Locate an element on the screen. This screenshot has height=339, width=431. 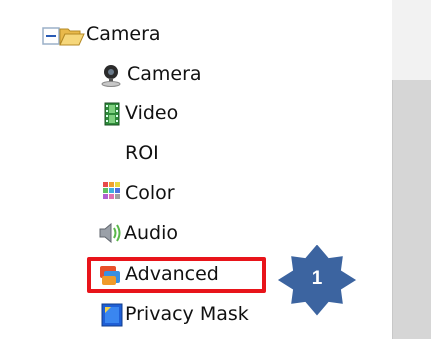
tree-item-roi: ROI is located at coordinates (142, 153).